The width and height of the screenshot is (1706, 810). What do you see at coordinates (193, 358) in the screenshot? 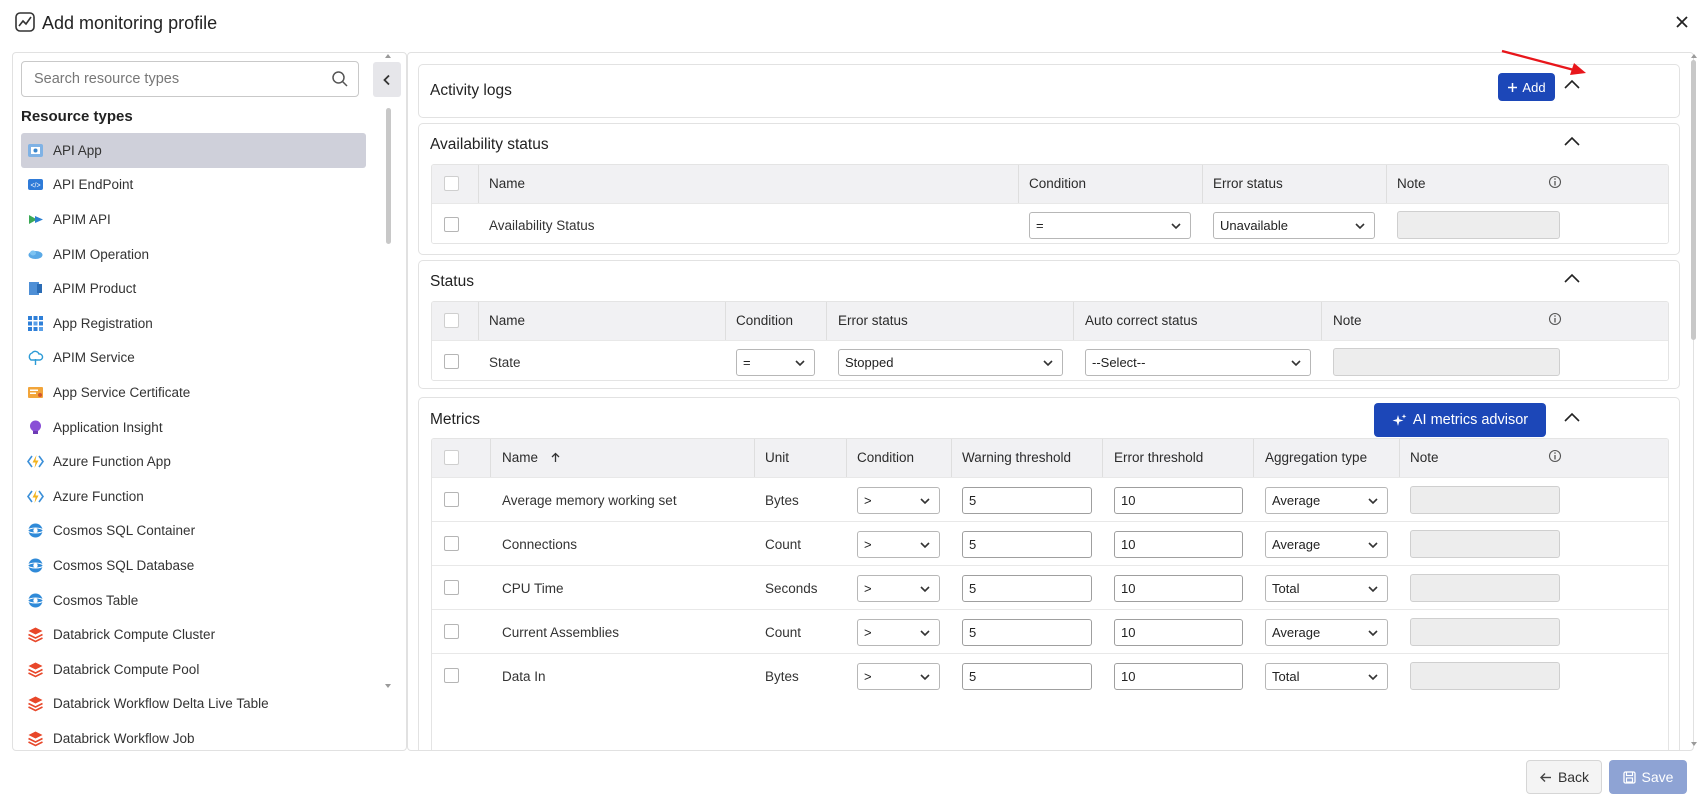
I see `resource-item-apim-service: APIM Service` at bounding box center [193, 358].